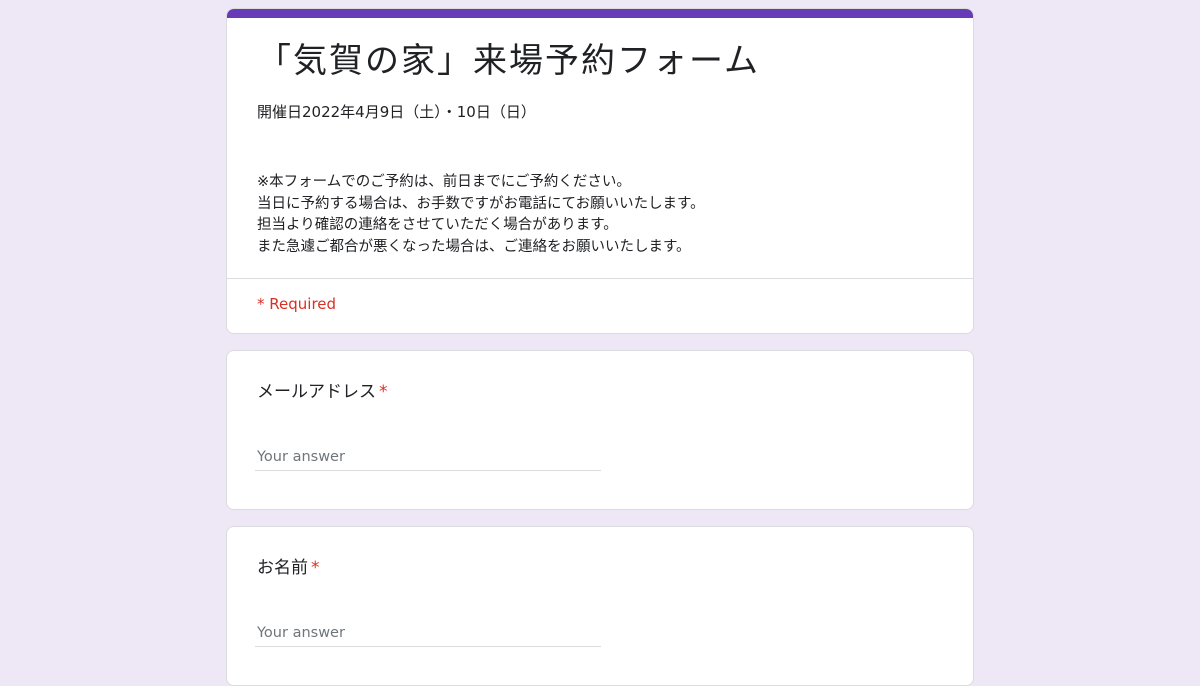 This screenshot has width=1200, height=686. I want to click on question-title: お名前 *, so click(288, 568).